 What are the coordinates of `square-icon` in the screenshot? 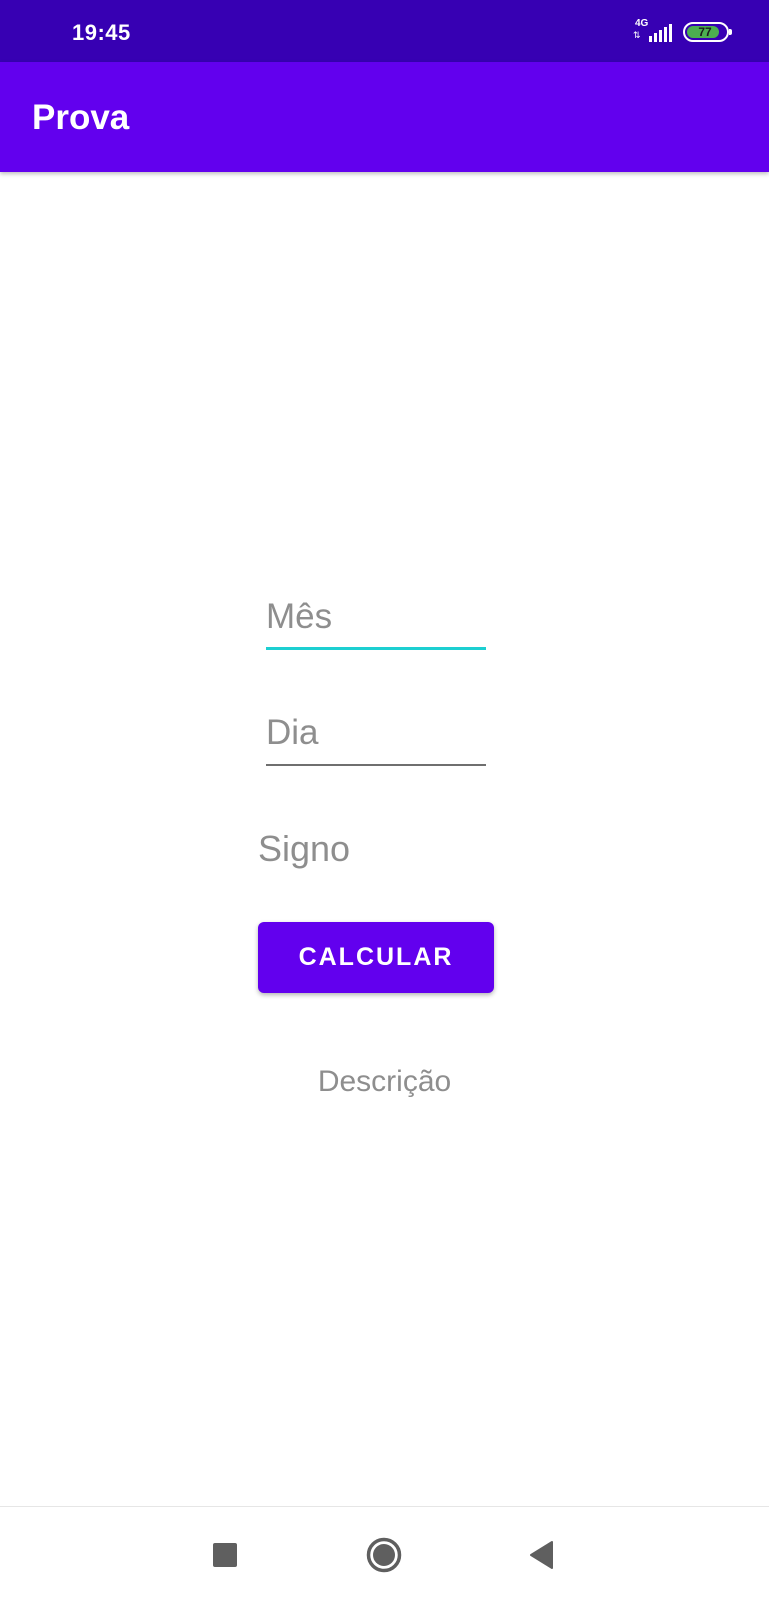 It's located at (225, 1555).